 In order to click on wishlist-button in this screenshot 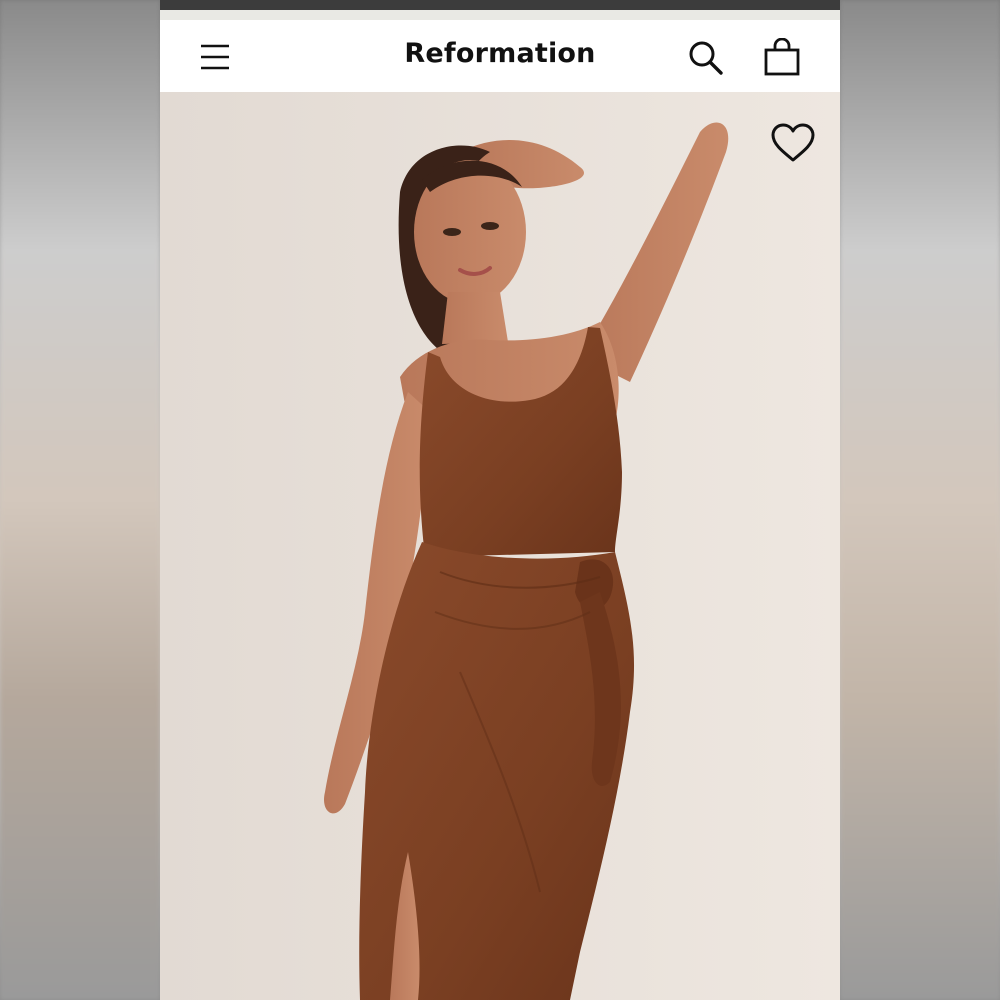, I will do `click(793, 143)`.